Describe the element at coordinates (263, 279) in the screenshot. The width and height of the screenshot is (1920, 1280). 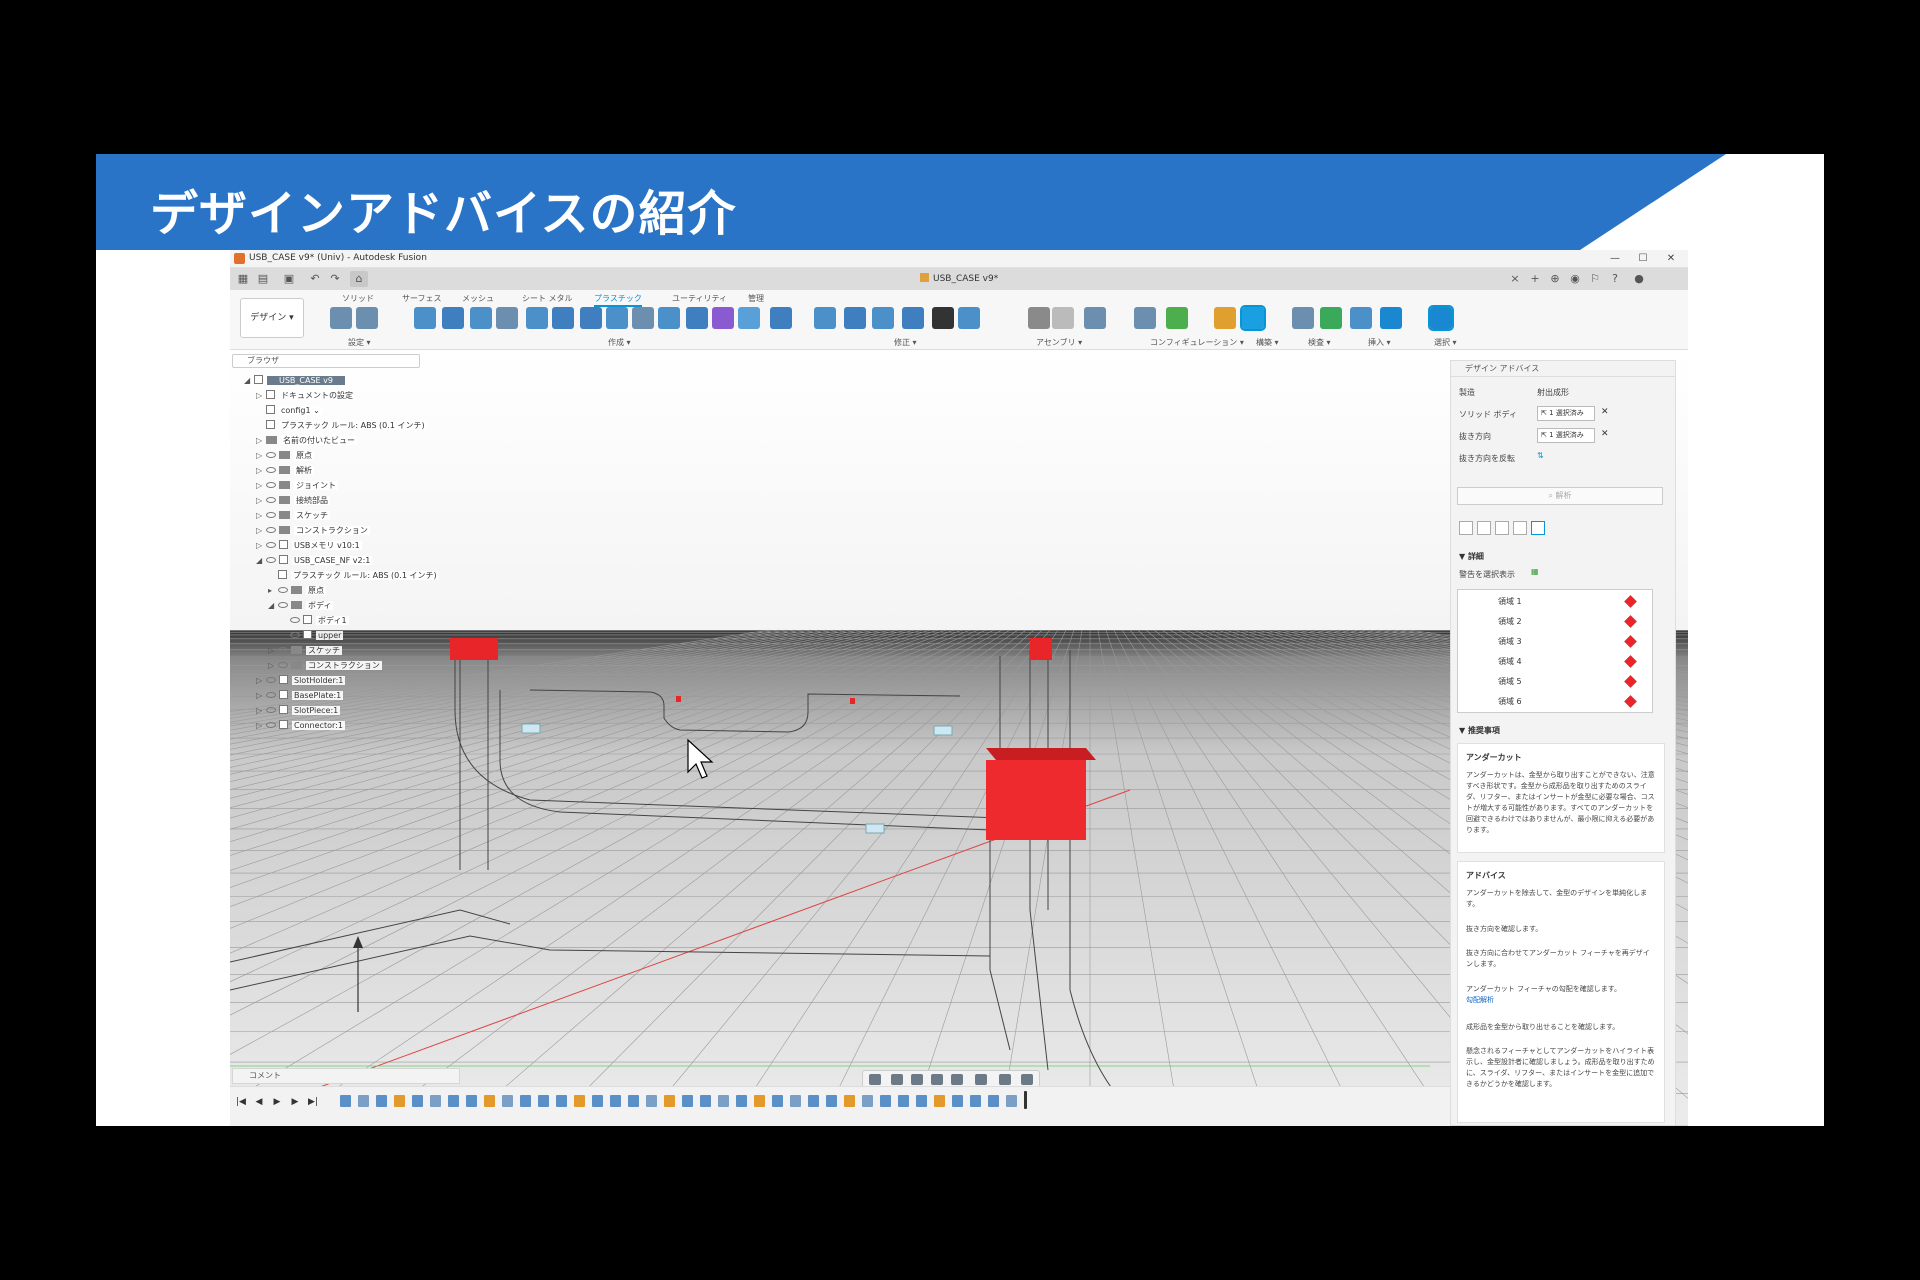
I see `file-menu-icon: ▤` at that location.